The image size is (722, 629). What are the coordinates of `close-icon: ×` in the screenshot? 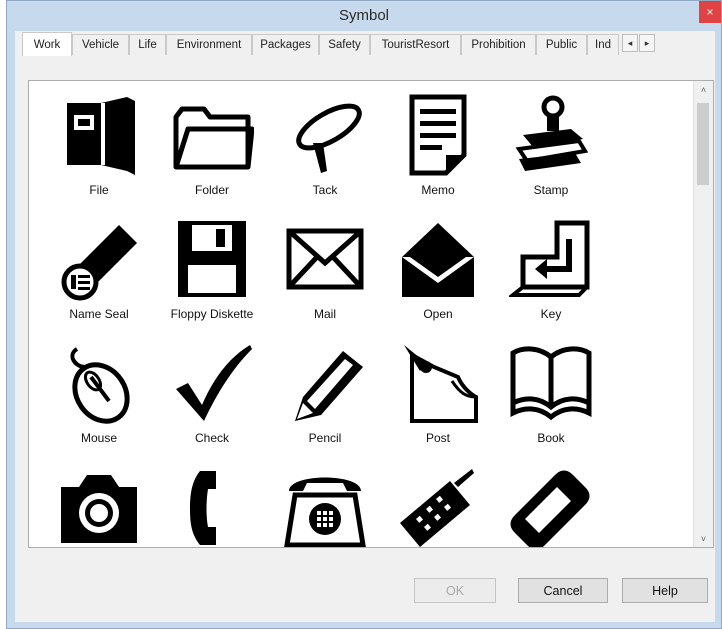 It's located at (710, 12).